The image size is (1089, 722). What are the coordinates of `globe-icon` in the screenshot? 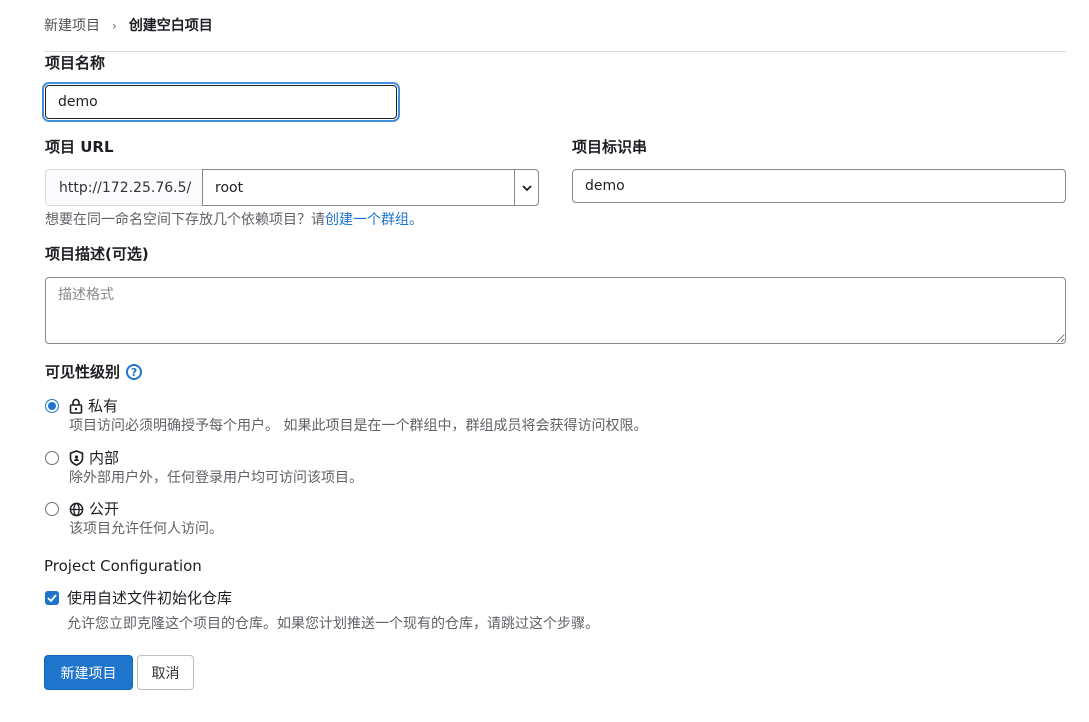 It's located at (76, 509).